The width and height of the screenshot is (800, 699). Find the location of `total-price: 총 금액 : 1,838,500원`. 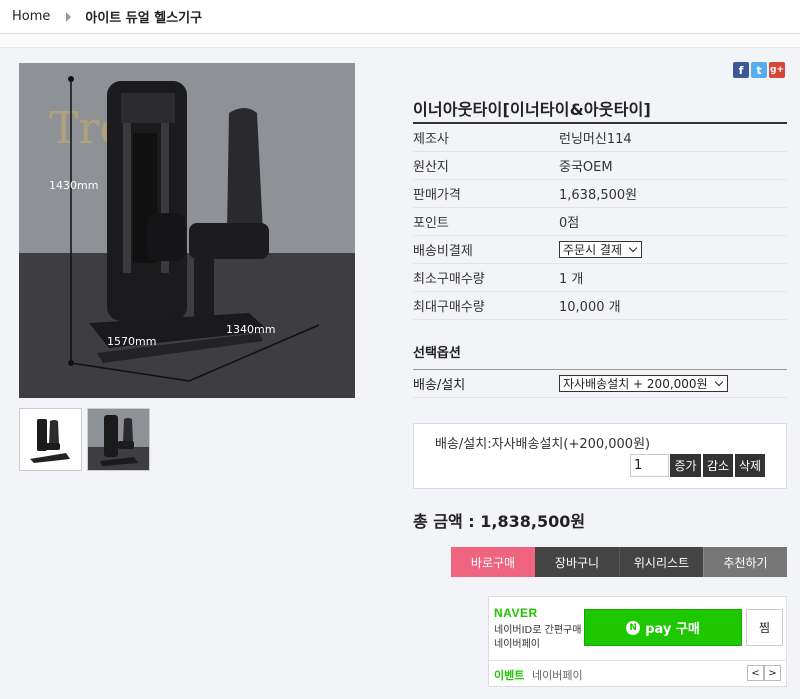

total-price: 총 금액 : 1,838,500원 is located at coordinates (499, 521).